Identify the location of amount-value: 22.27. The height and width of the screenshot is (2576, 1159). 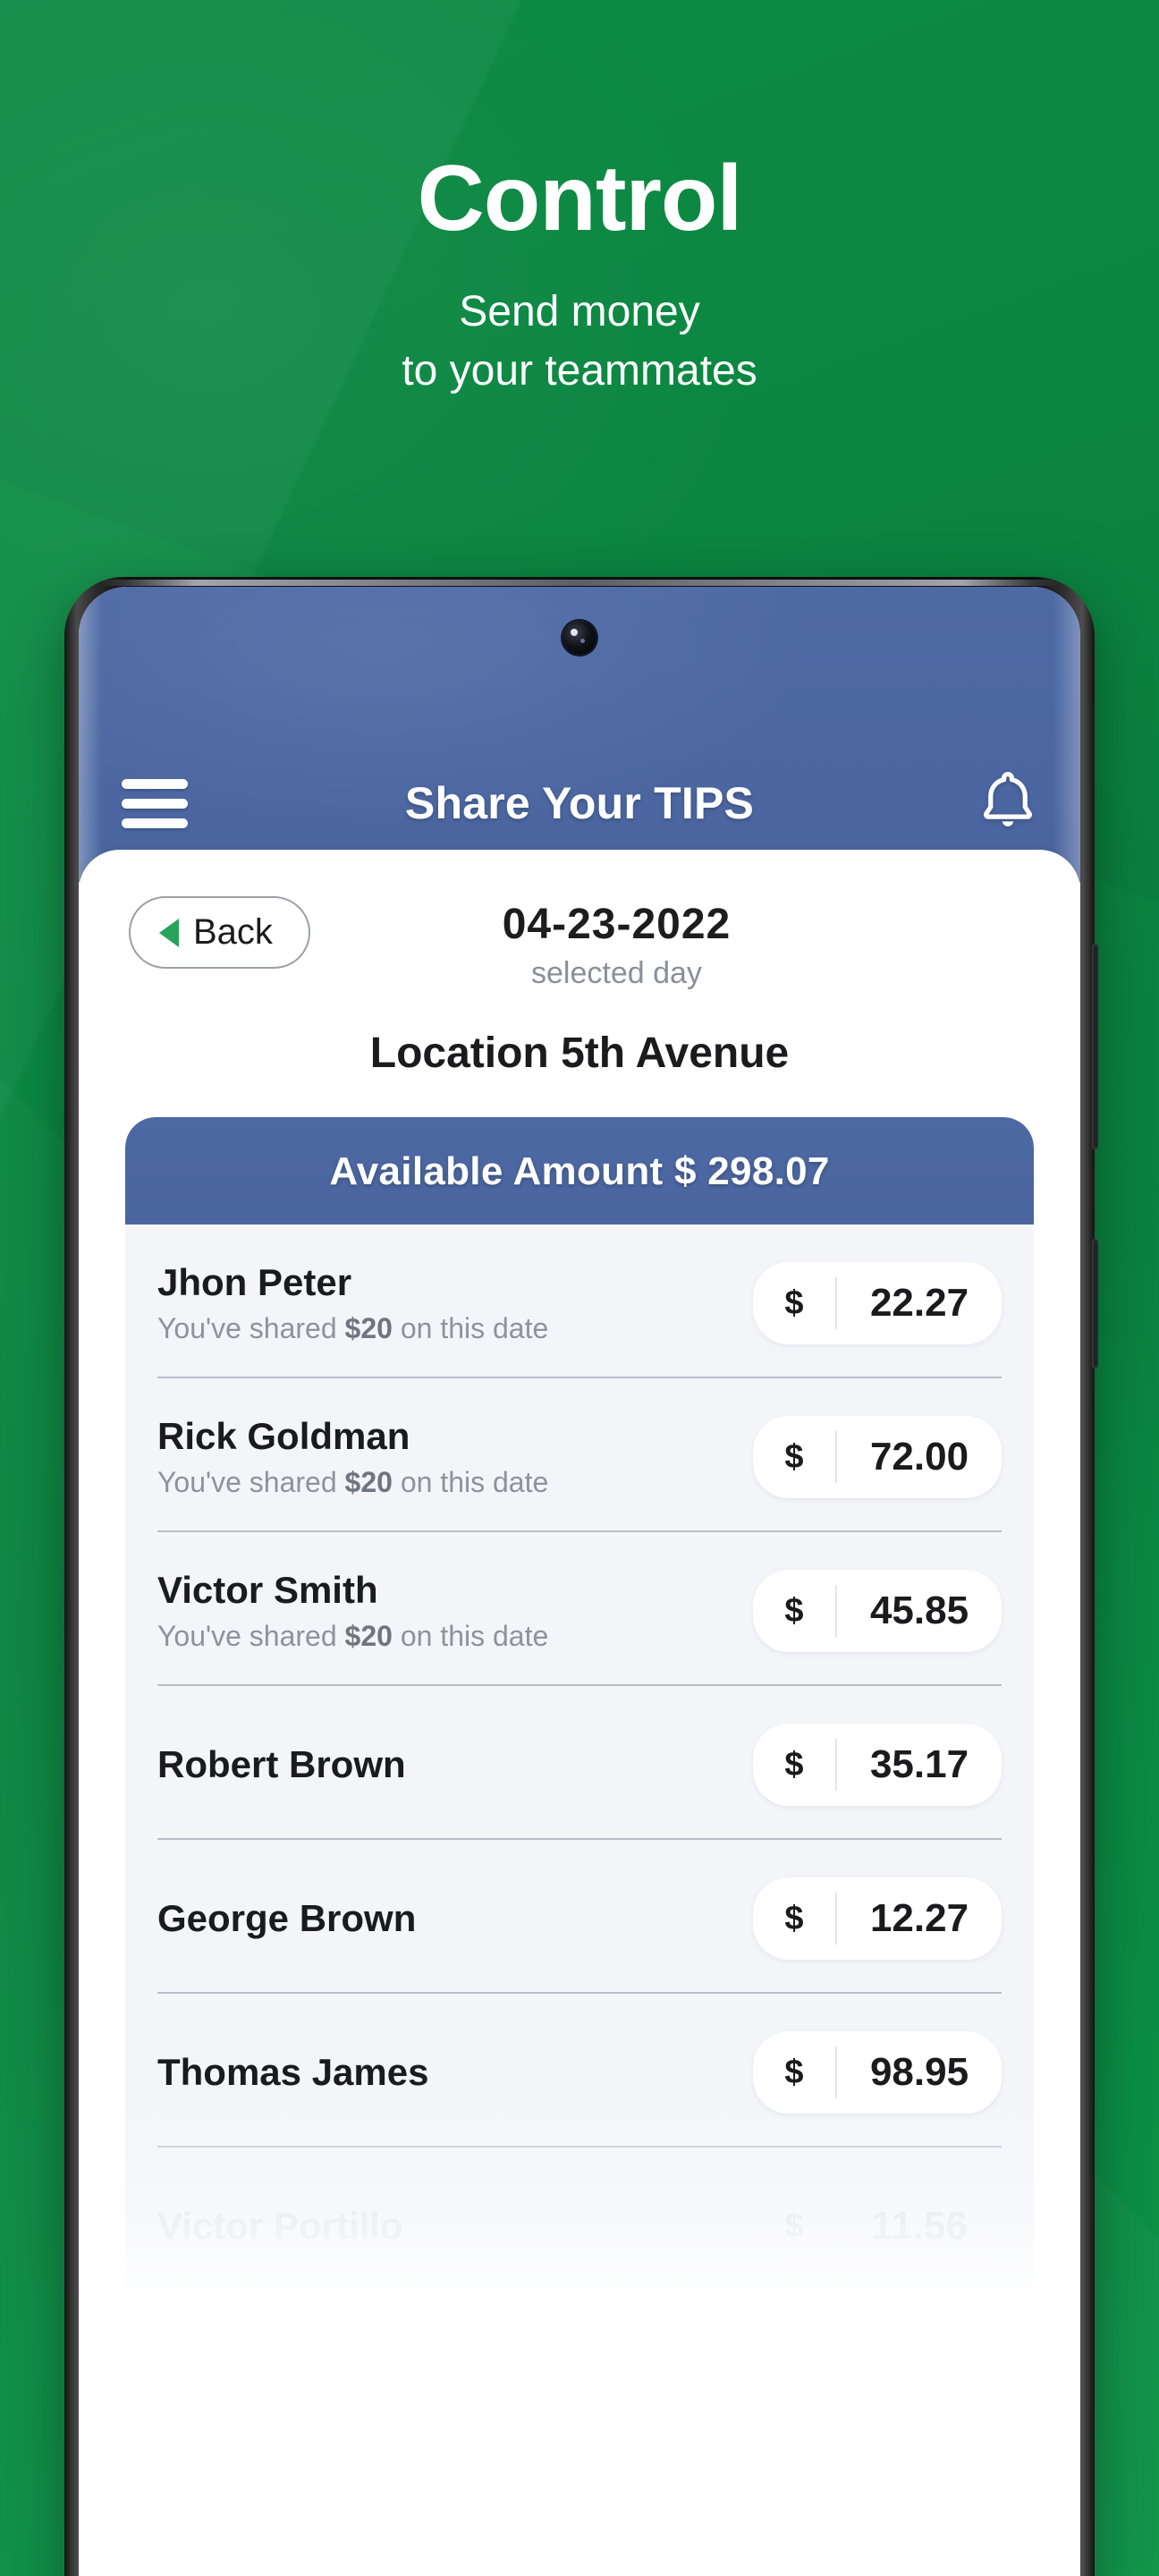
(919, 1303).